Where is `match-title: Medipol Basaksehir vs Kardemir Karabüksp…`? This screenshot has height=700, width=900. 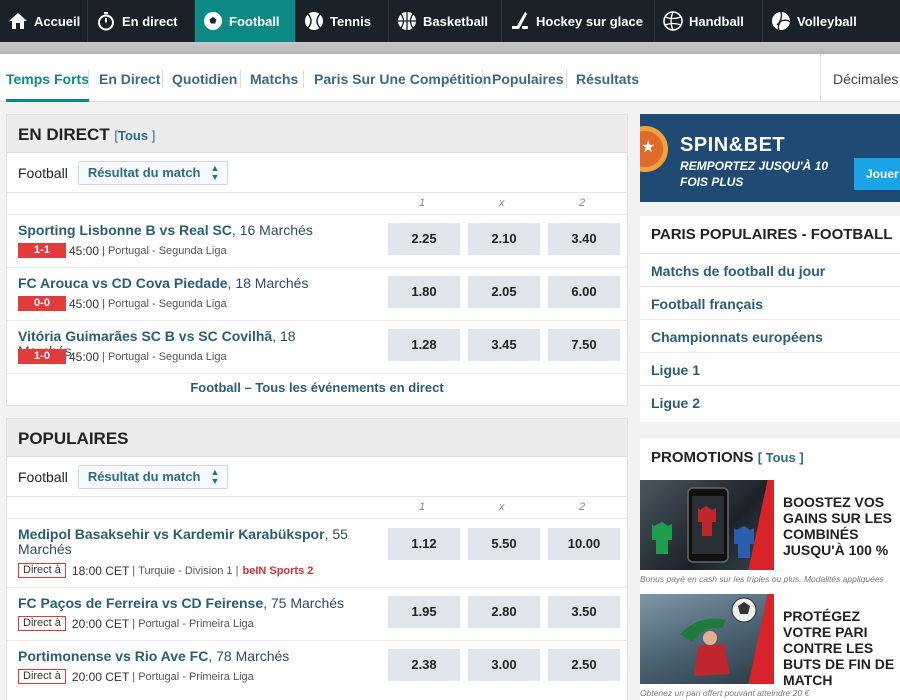 match-title: Medipol Basaksehir vs Kardemir Karabüksp… is located at coordinates (183, 542).